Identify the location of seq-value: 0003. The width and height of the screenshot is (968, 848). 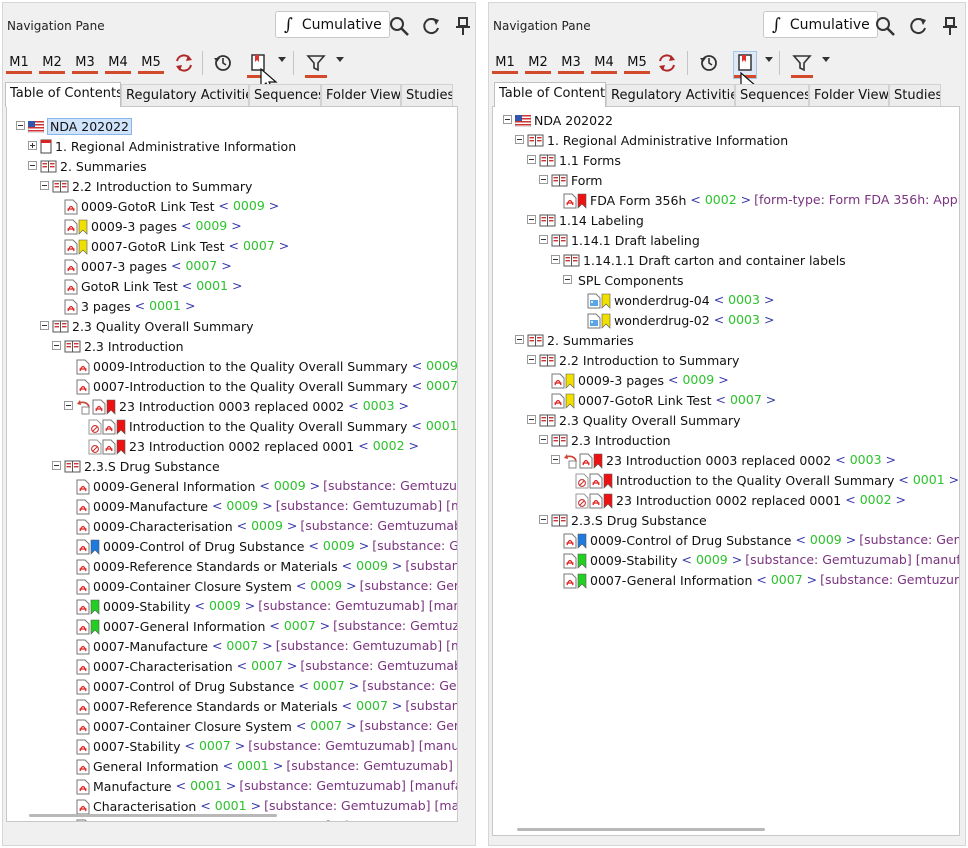
(744, 319).